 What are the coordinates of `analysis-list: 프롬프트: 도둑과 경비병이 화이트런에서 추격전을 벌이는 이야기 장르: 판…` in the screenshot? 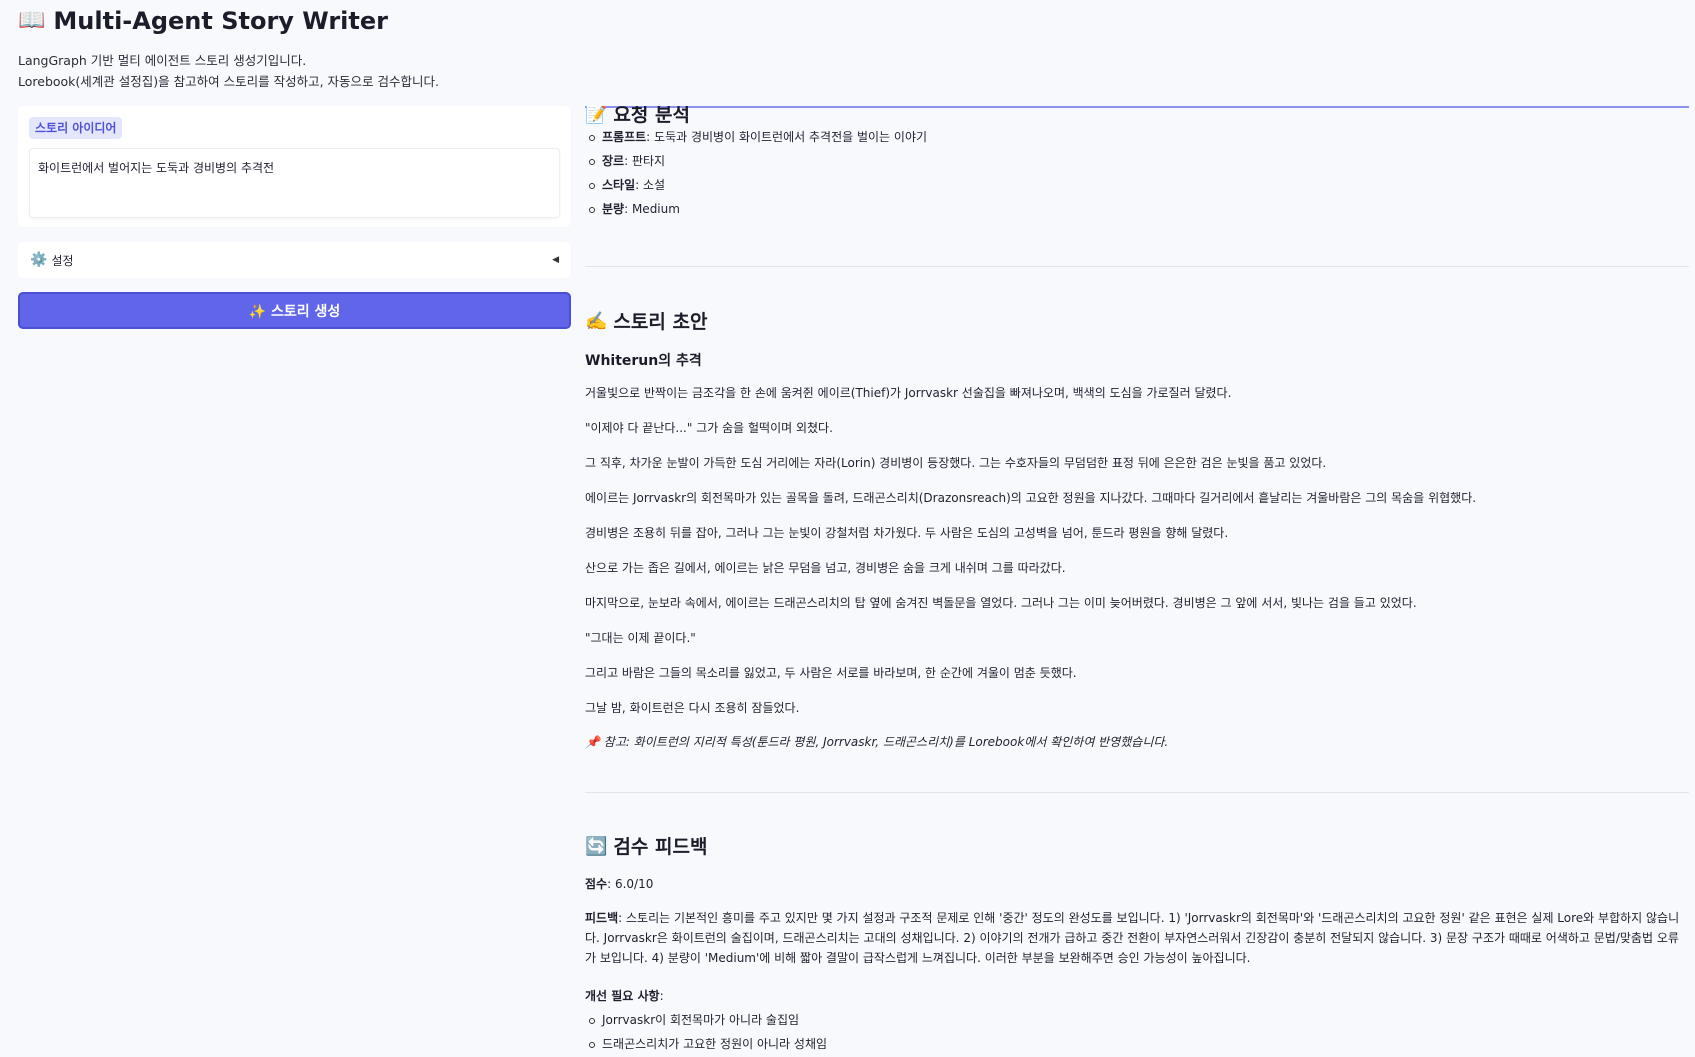 It's located at (756, 173).